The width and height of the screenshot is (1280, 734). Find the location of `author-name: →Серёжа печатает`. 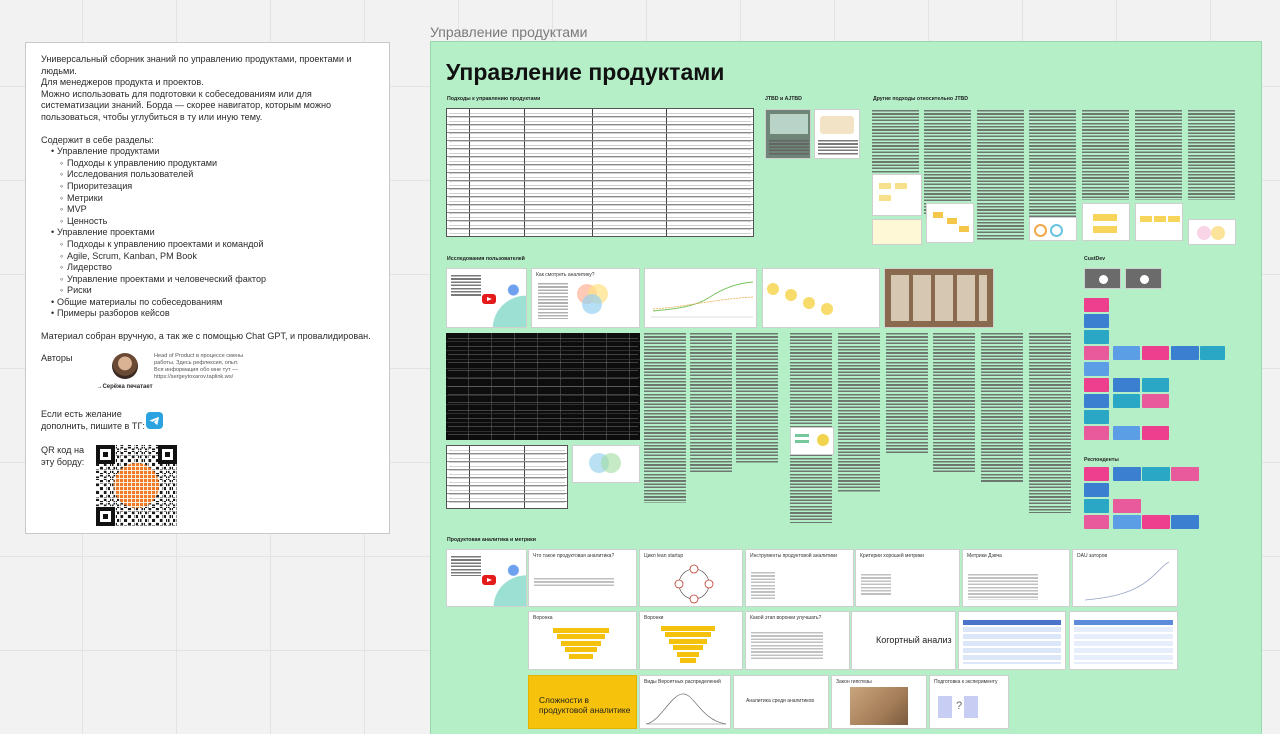

author-name: →Серёжа печатает is located at coordinates (124, 388).